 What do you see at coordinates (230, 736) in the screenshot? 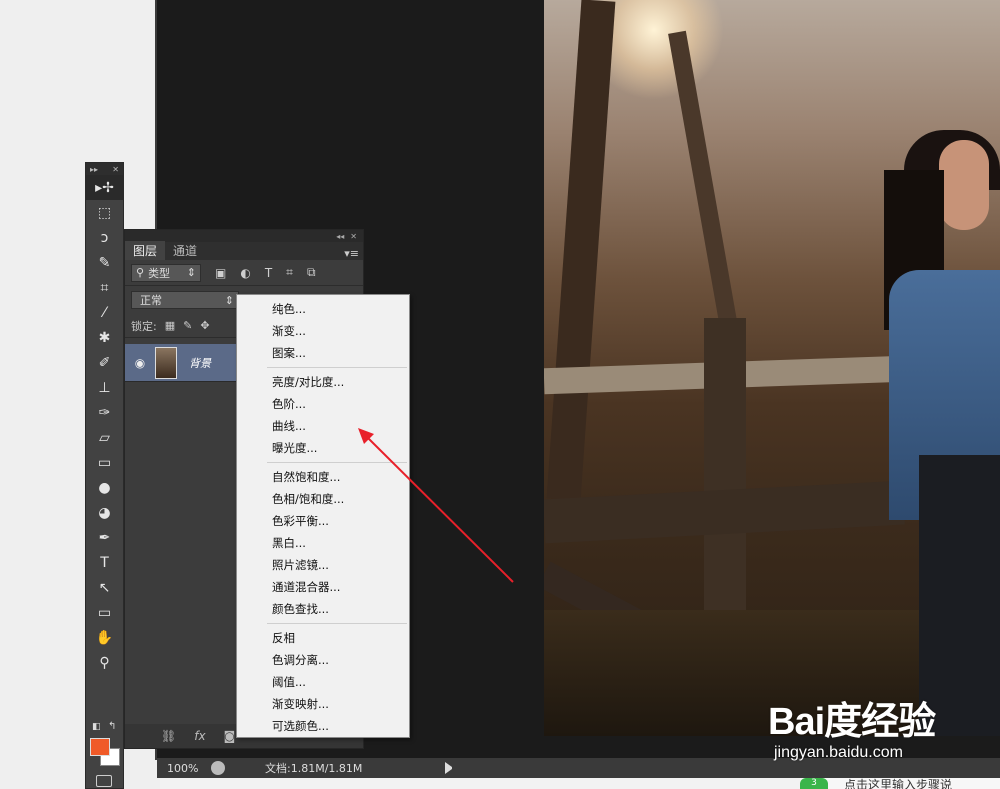
I see `add-mask-icon: ◙` at bounding box center [230, 736].